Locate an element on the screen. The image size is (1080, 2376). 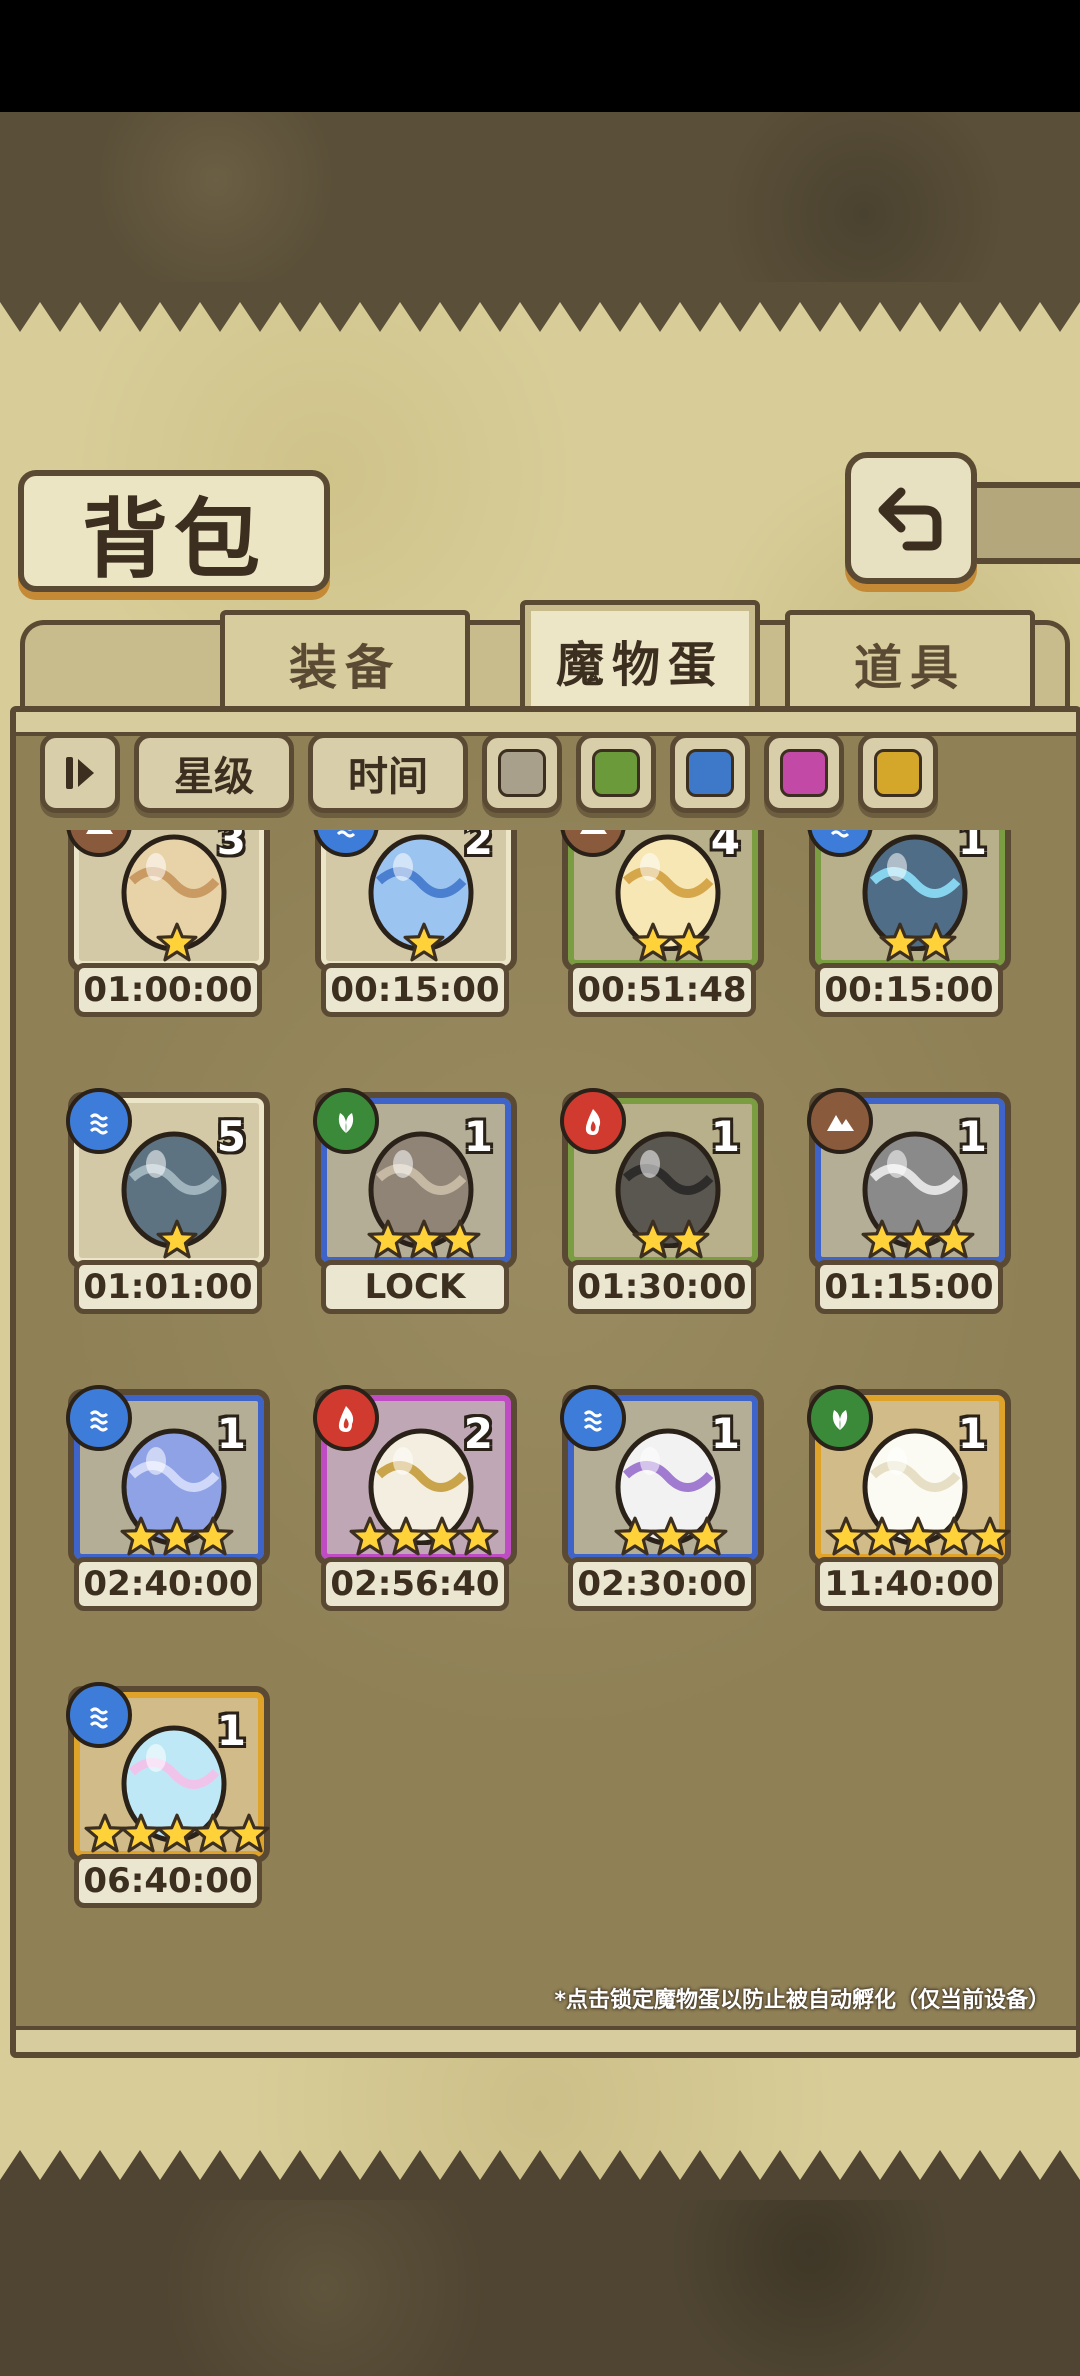
egg-card: 4 is located at coordinates (662, 901).